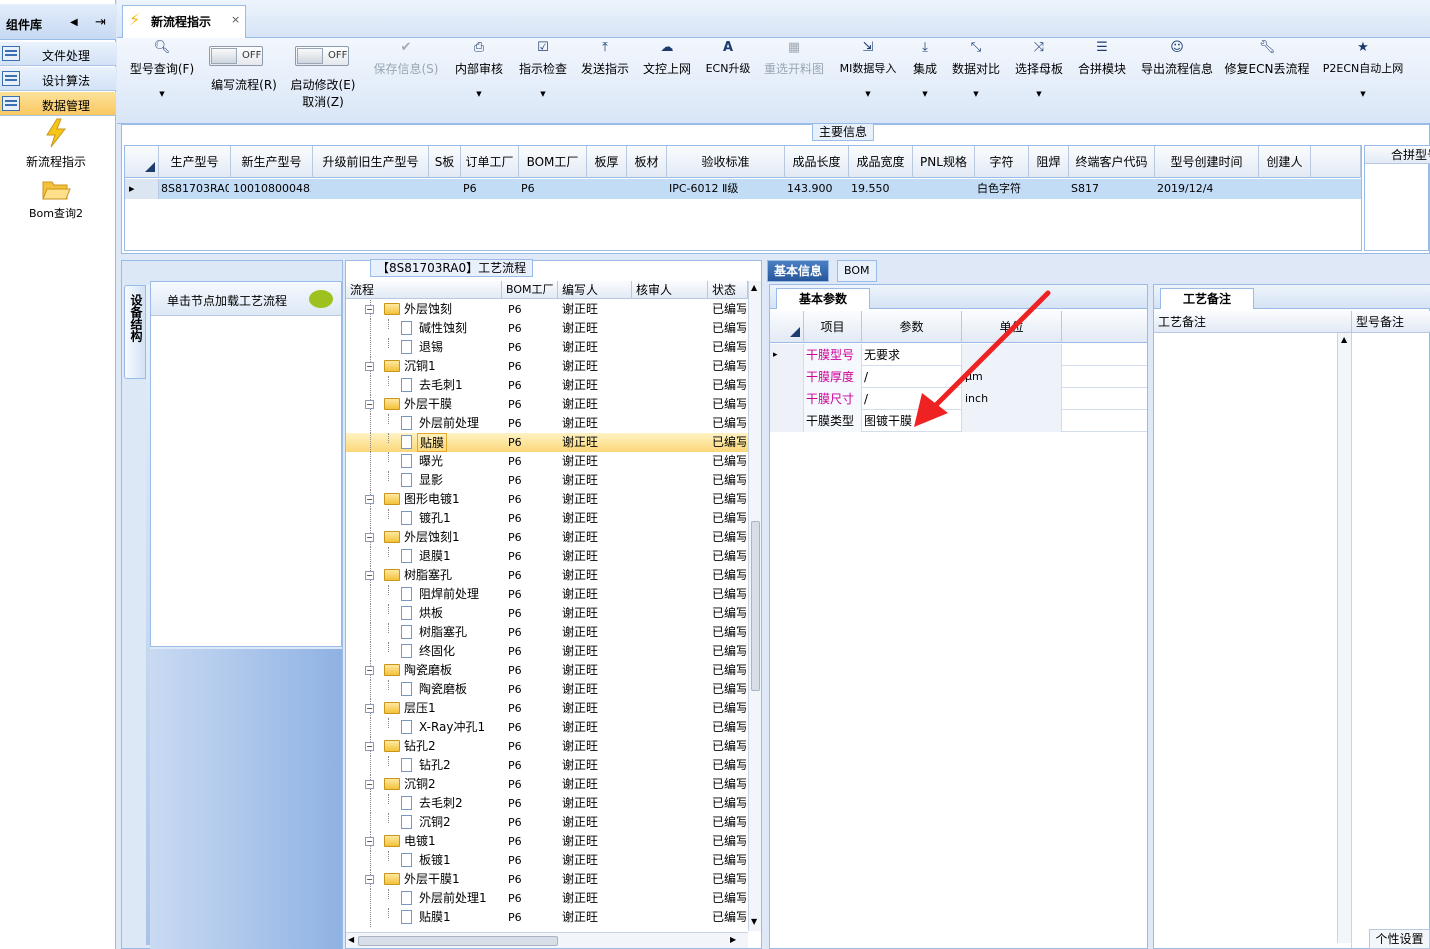 Image resolution: width=1430 pixels, height=949 pixels. Describe the element at coordinates (857, 271) in the screenshot. I see `tab-bom: BOM` at that location.